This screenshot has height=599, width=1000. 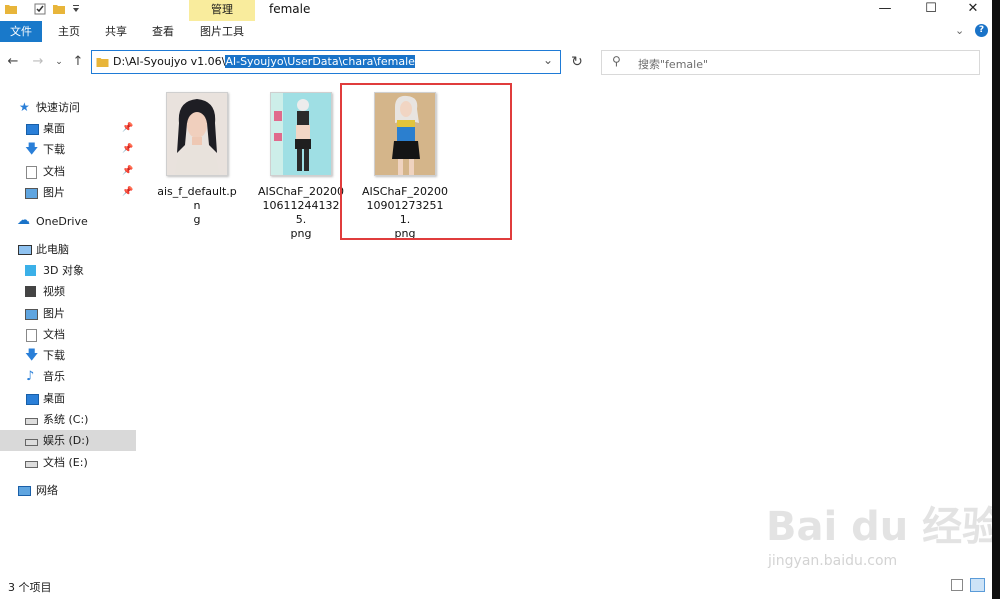 What do you see at coordinates (116, 31) in the screenshot?
I see `tab-share: 共享` at bounding box center [116, 31].